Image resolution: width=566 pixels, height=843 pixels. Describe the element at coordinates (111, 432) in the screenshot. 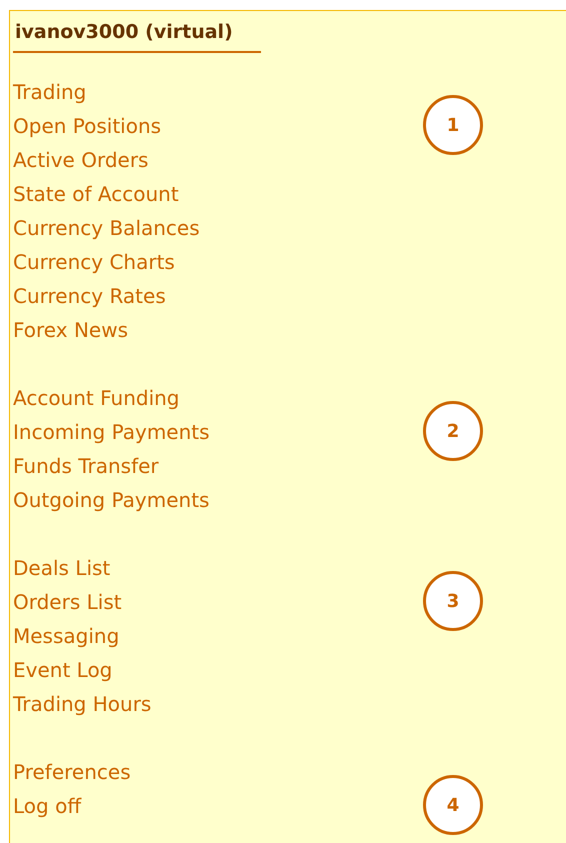

I see `menu-link: Incoming Payments` at that location.